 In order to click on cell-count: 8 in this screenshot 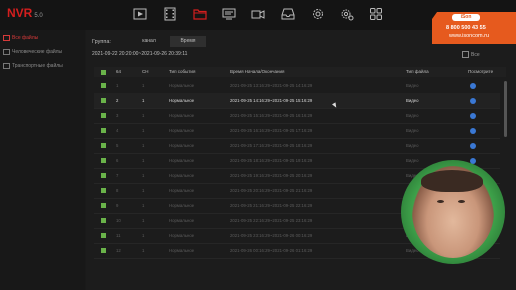, I will do `click(117, 190)`.